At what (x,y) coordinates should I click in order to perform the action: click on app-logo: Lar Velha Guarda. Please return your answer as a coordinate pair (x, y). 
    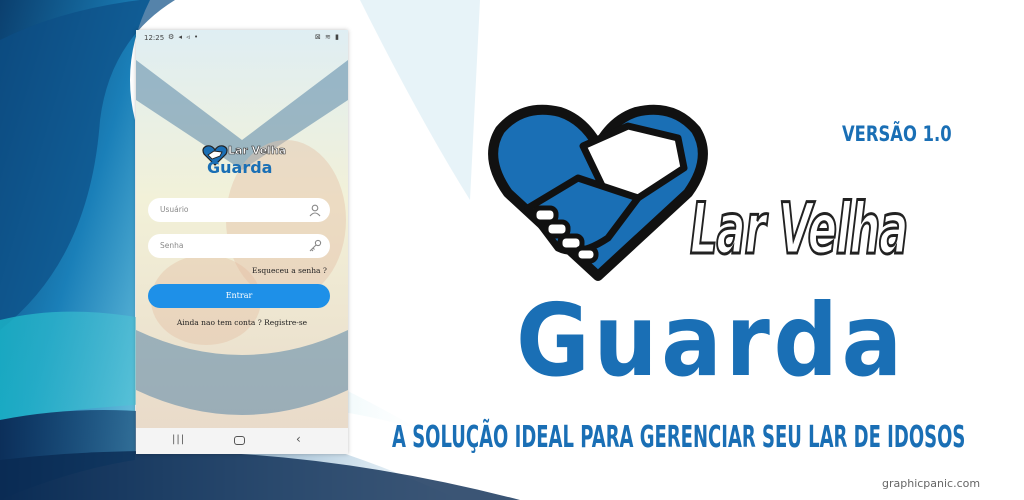
    Looking at the image, I should click on (244, 165).